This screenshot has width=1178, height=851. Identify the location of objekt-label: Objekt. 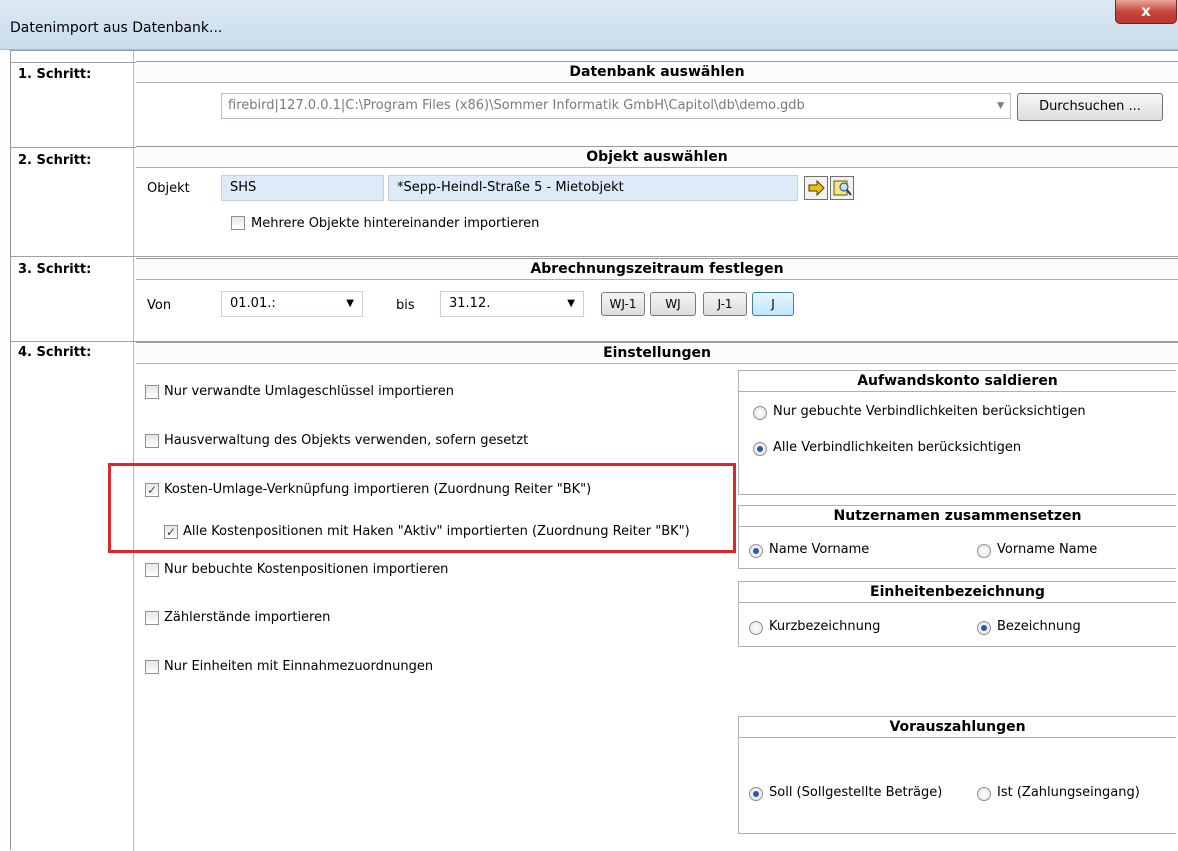
(168, 188).